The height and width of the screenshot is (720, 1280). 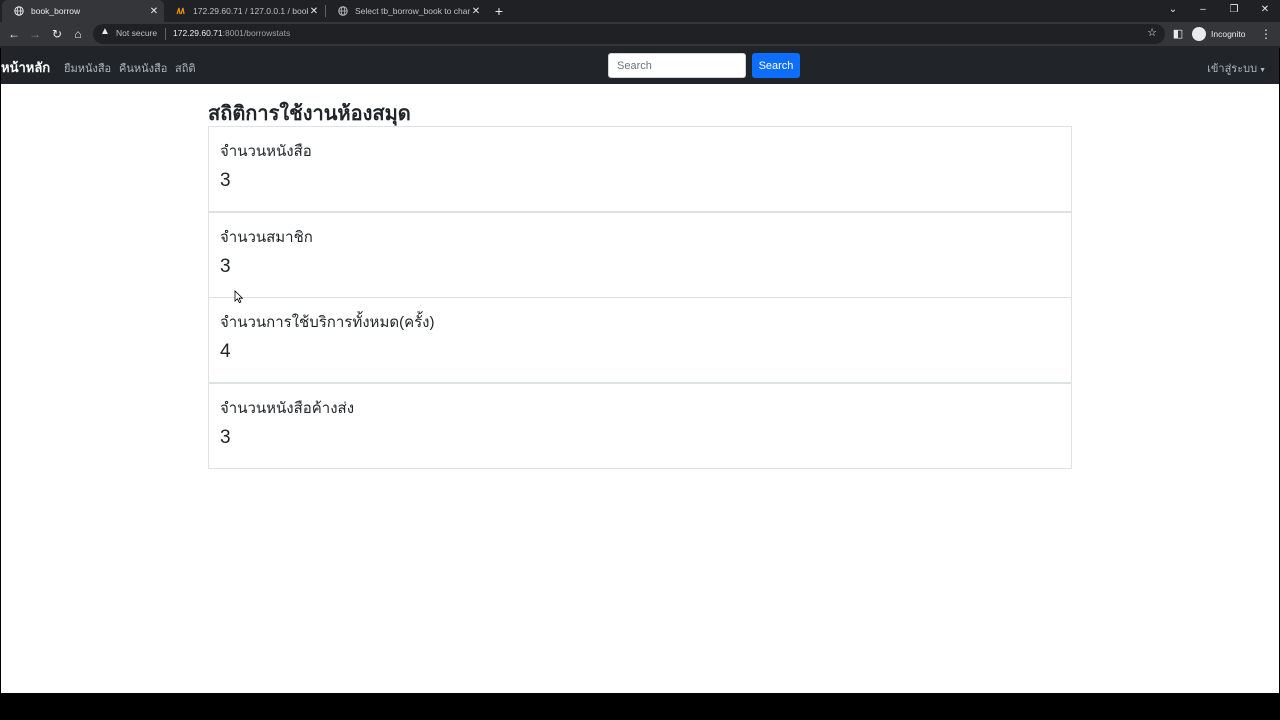 I want to click on nav-link-borrow: ยืมหนังสือ, so click(x=87, y=68).